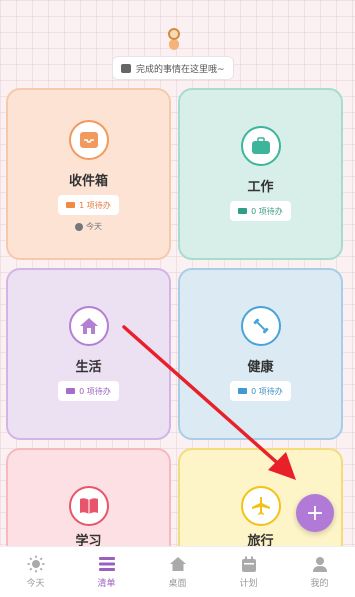  What do you see at coordinates (249, 564) in the screenshot?
I see `calendar-icon` at bounding box center [249, 564].